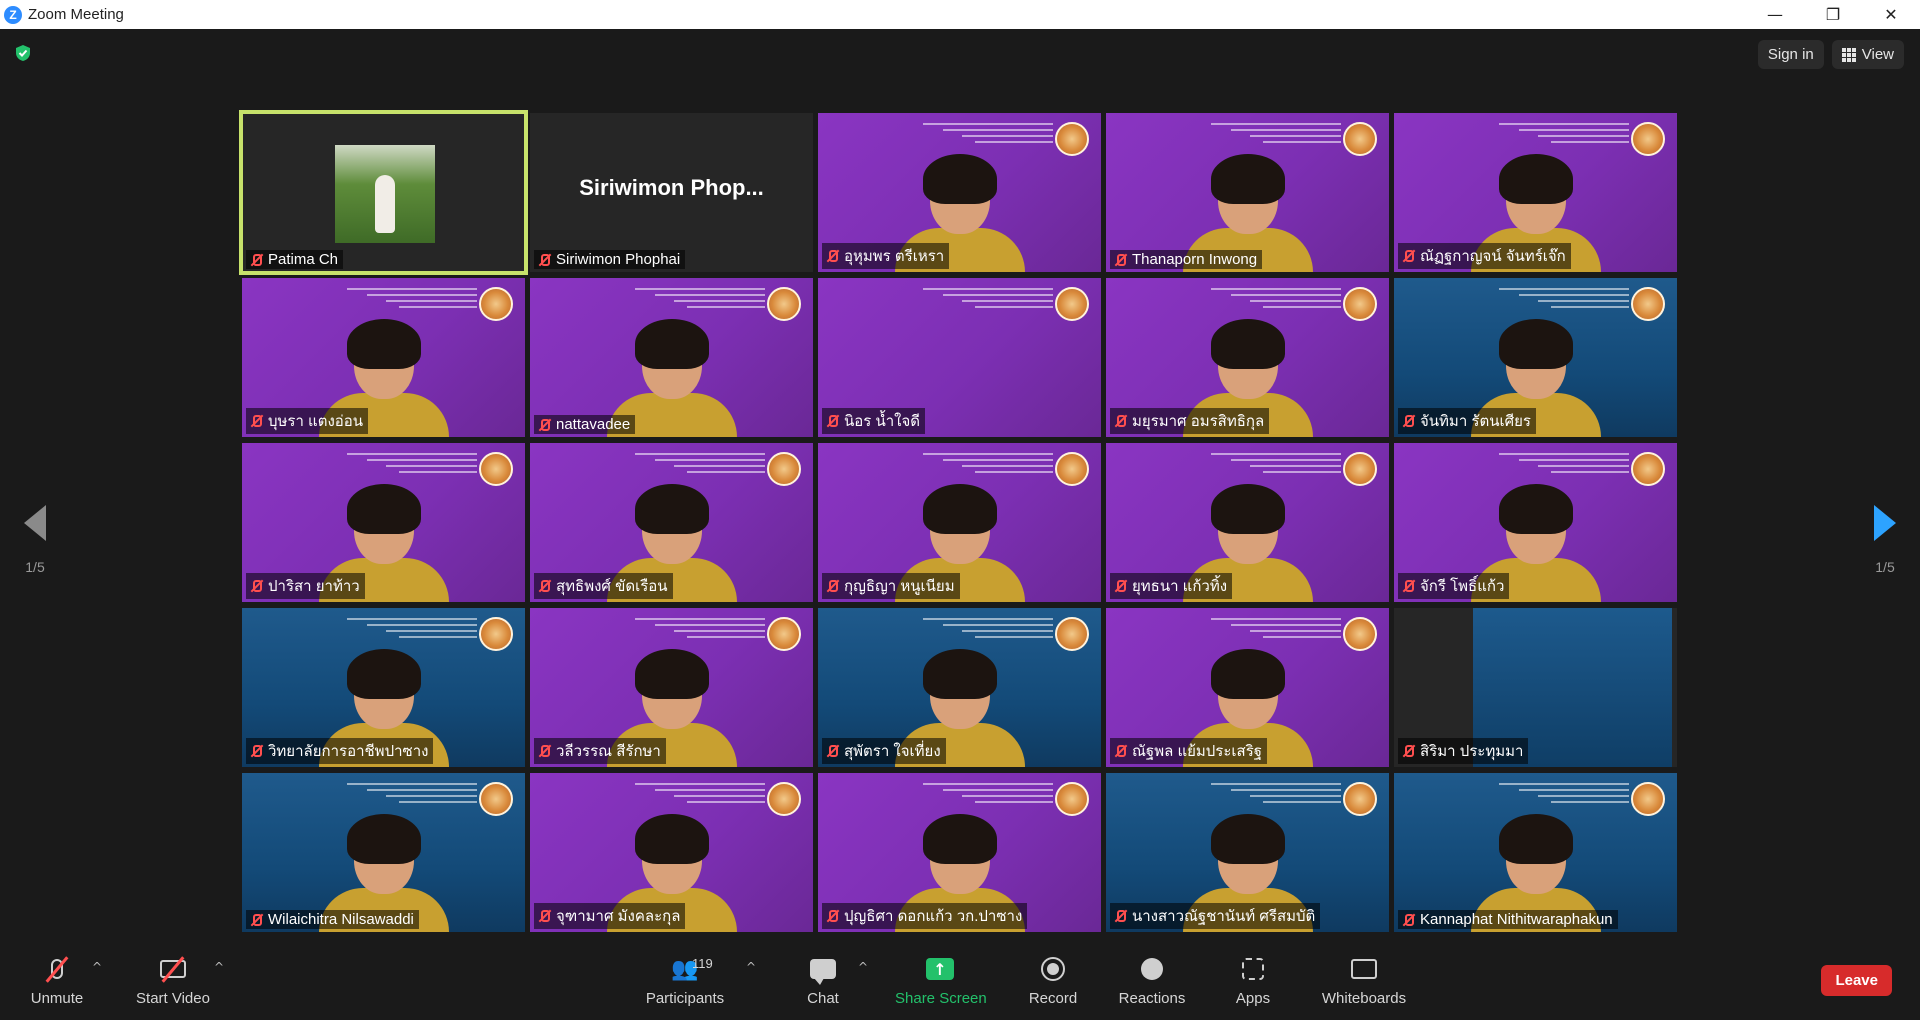  Describe the element at coordinates (97, 967) in the screenshot. I see `audio-options-caret-icon: ^` at that location.